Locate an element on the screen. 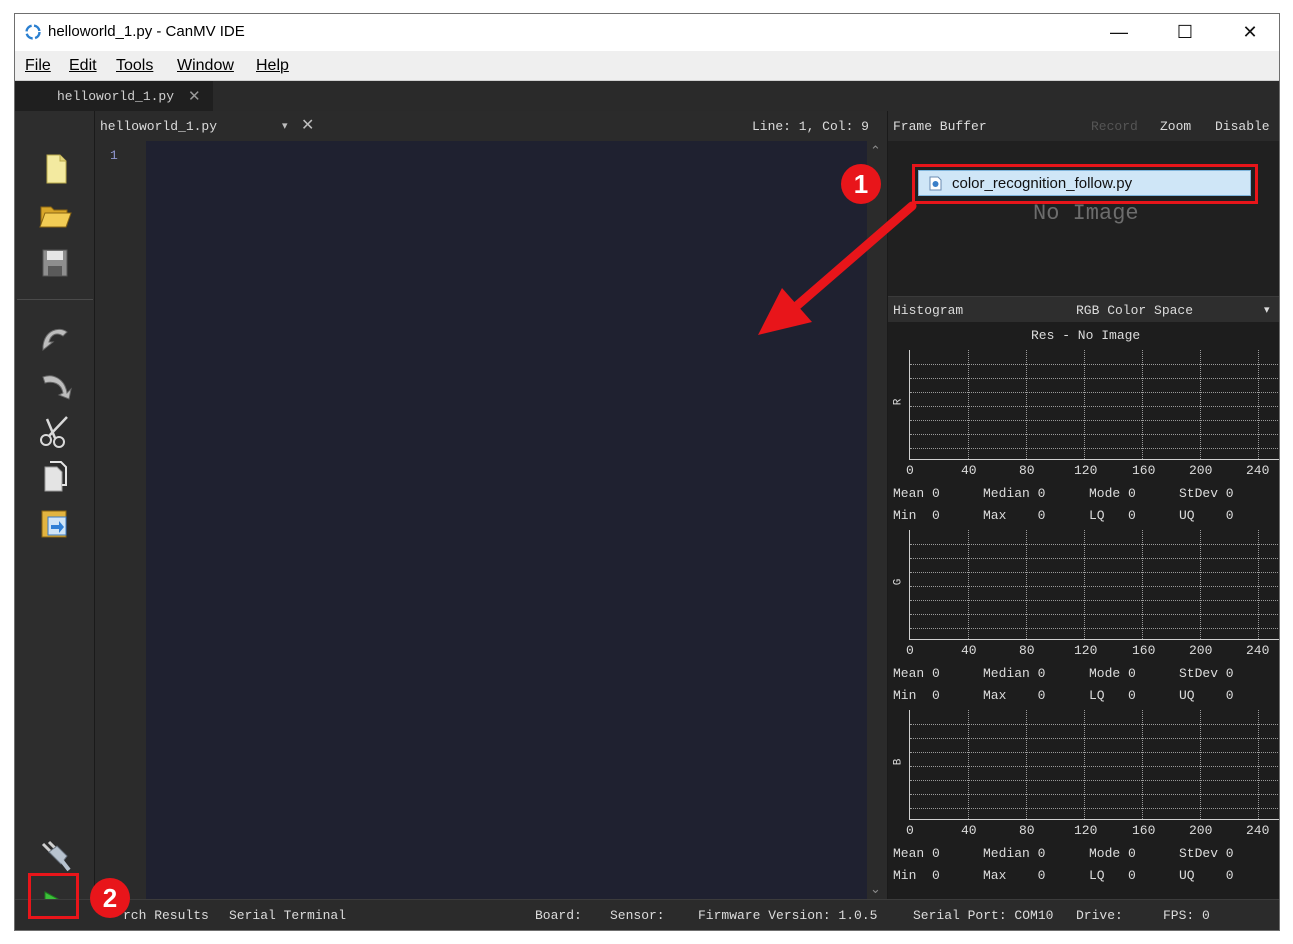  record-button: Record is located at coordinates (1114, 126).